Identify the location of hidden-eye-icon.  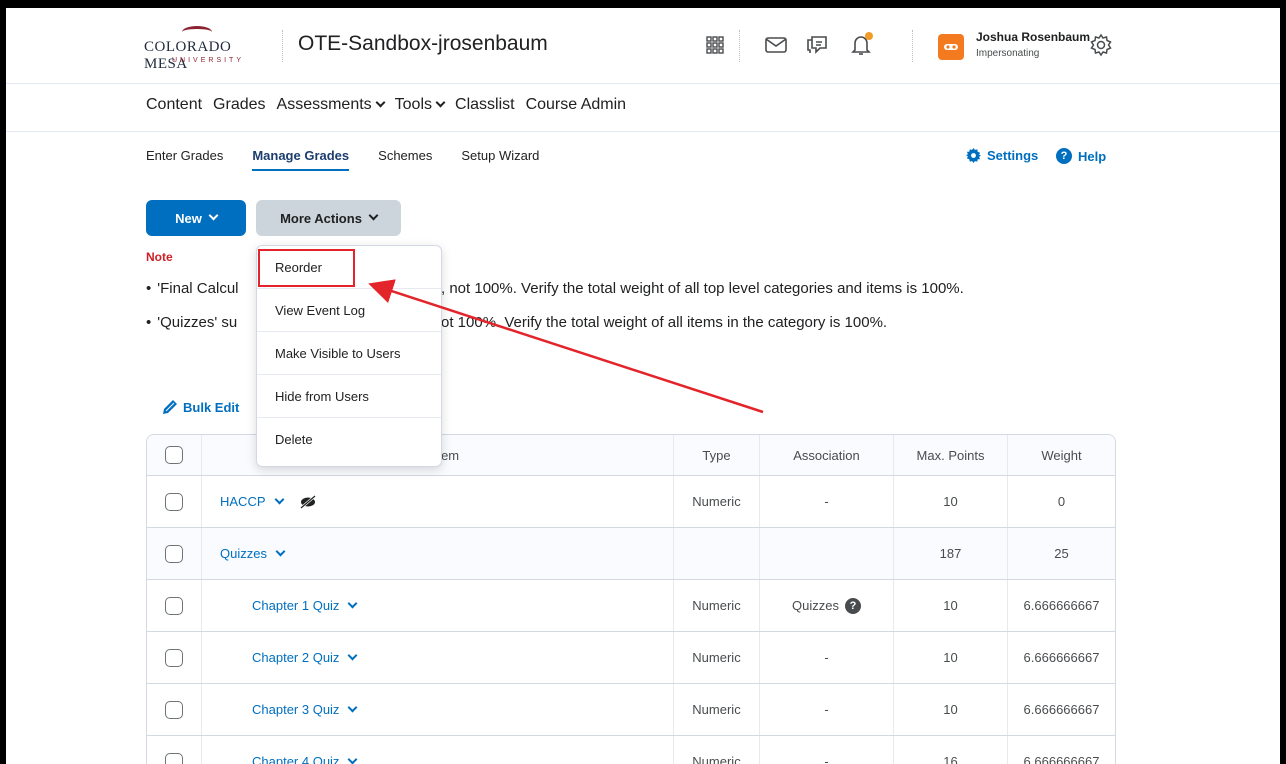
(307, 501).